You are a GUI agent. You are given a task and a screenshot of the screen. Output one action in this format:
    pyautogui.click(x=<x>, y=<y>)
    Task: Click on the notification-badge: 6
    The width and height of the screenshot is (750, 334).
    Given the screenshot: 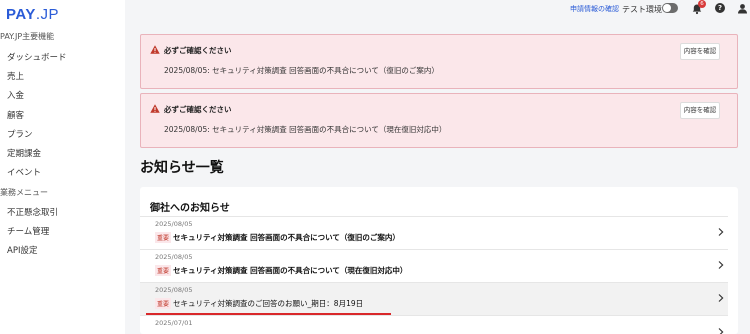 What is the action you would take?
    pyautogui.click(x=702, y=4)
    